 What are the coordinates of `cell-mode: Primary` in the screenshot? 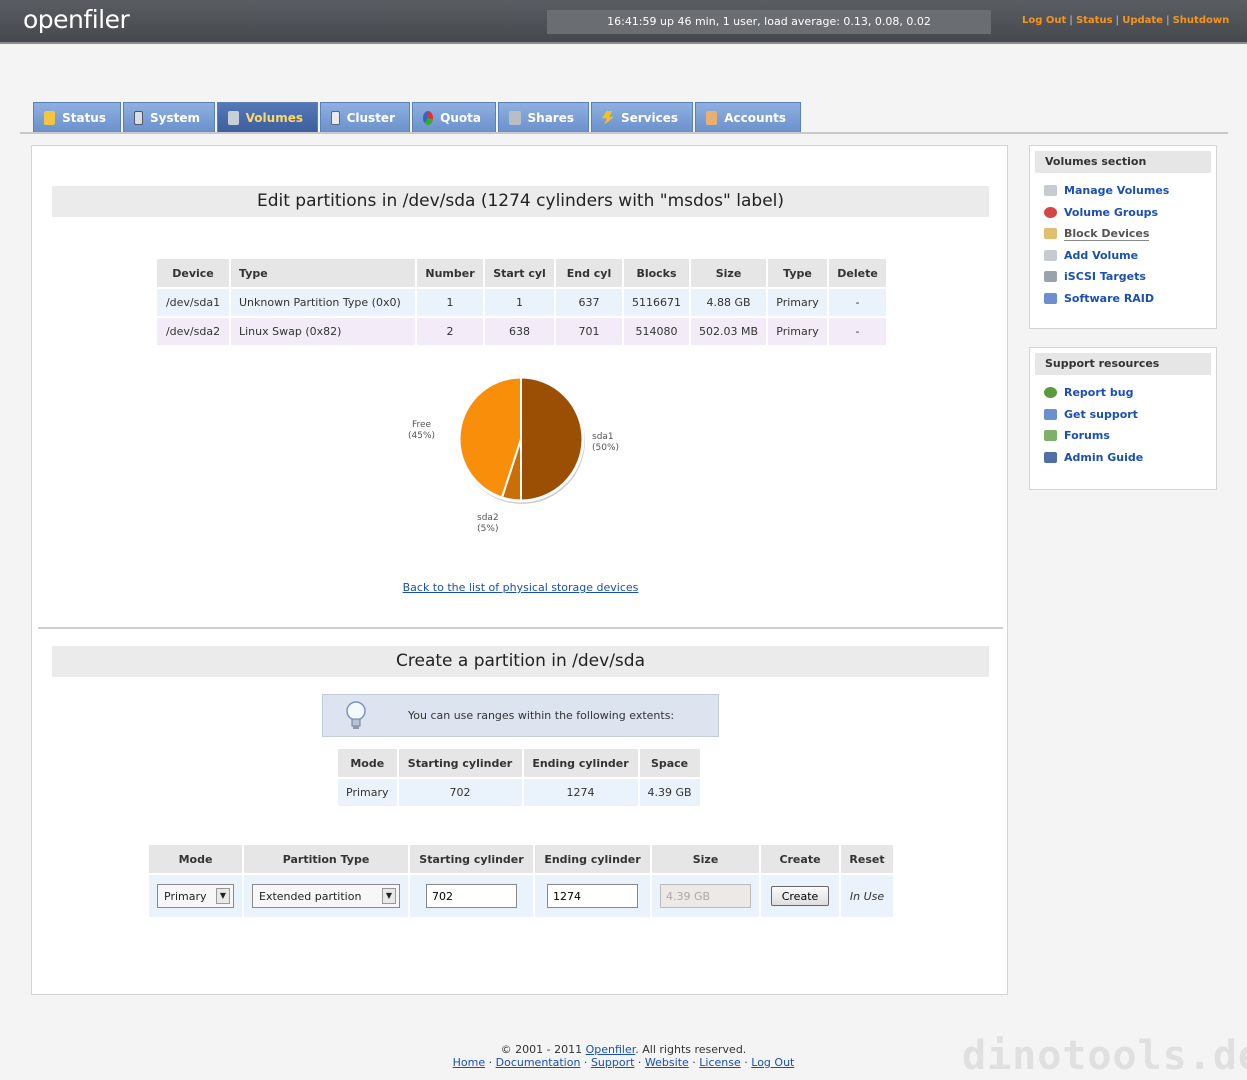 It's located at (367, 792).